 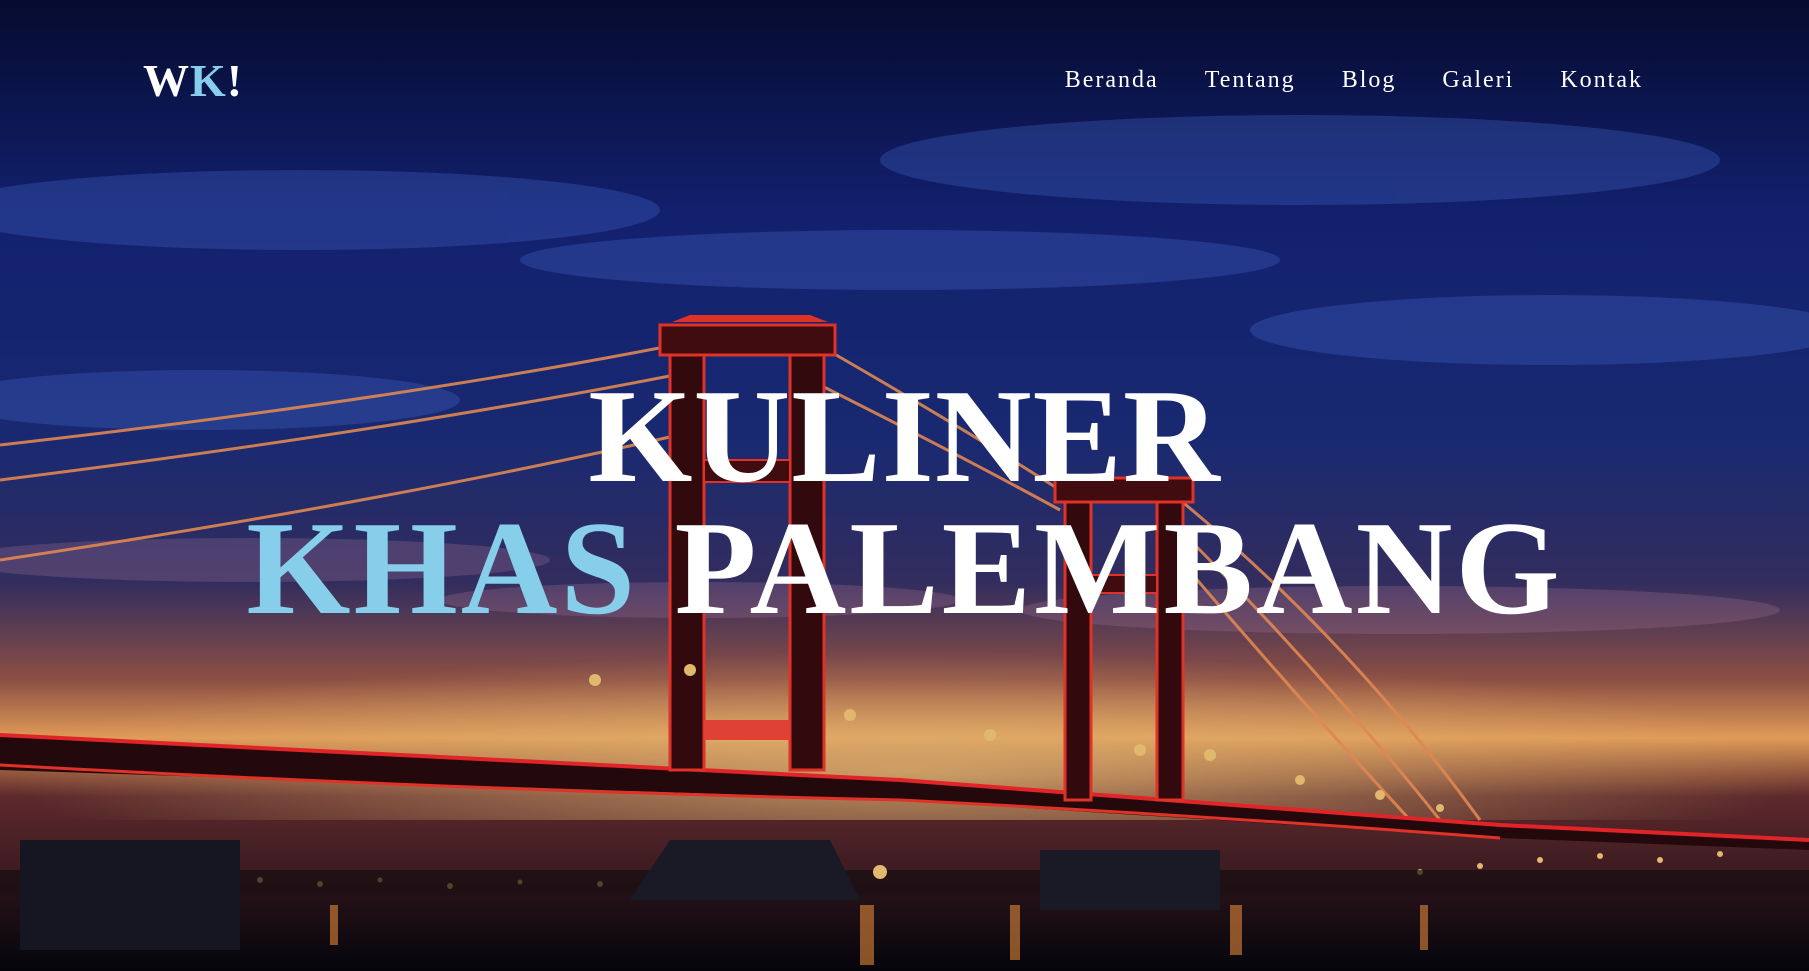 What do you see at coordinates (1112, 80) in the screenshot?
I see `nav-link-beranda: Beranda` at bounding box center [1112, 80].